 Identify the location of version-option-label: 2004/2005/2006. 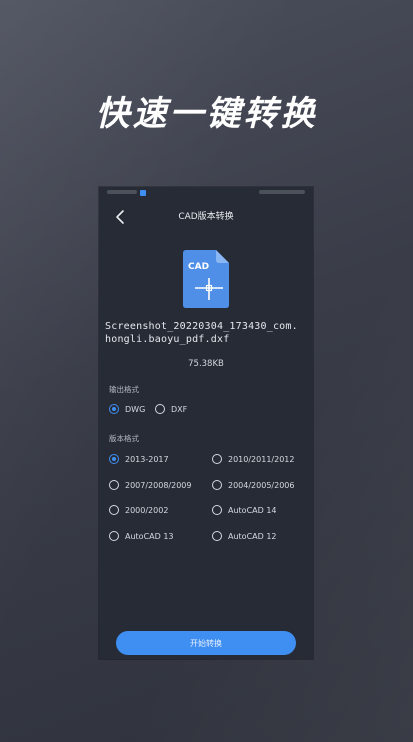
(261, 485).